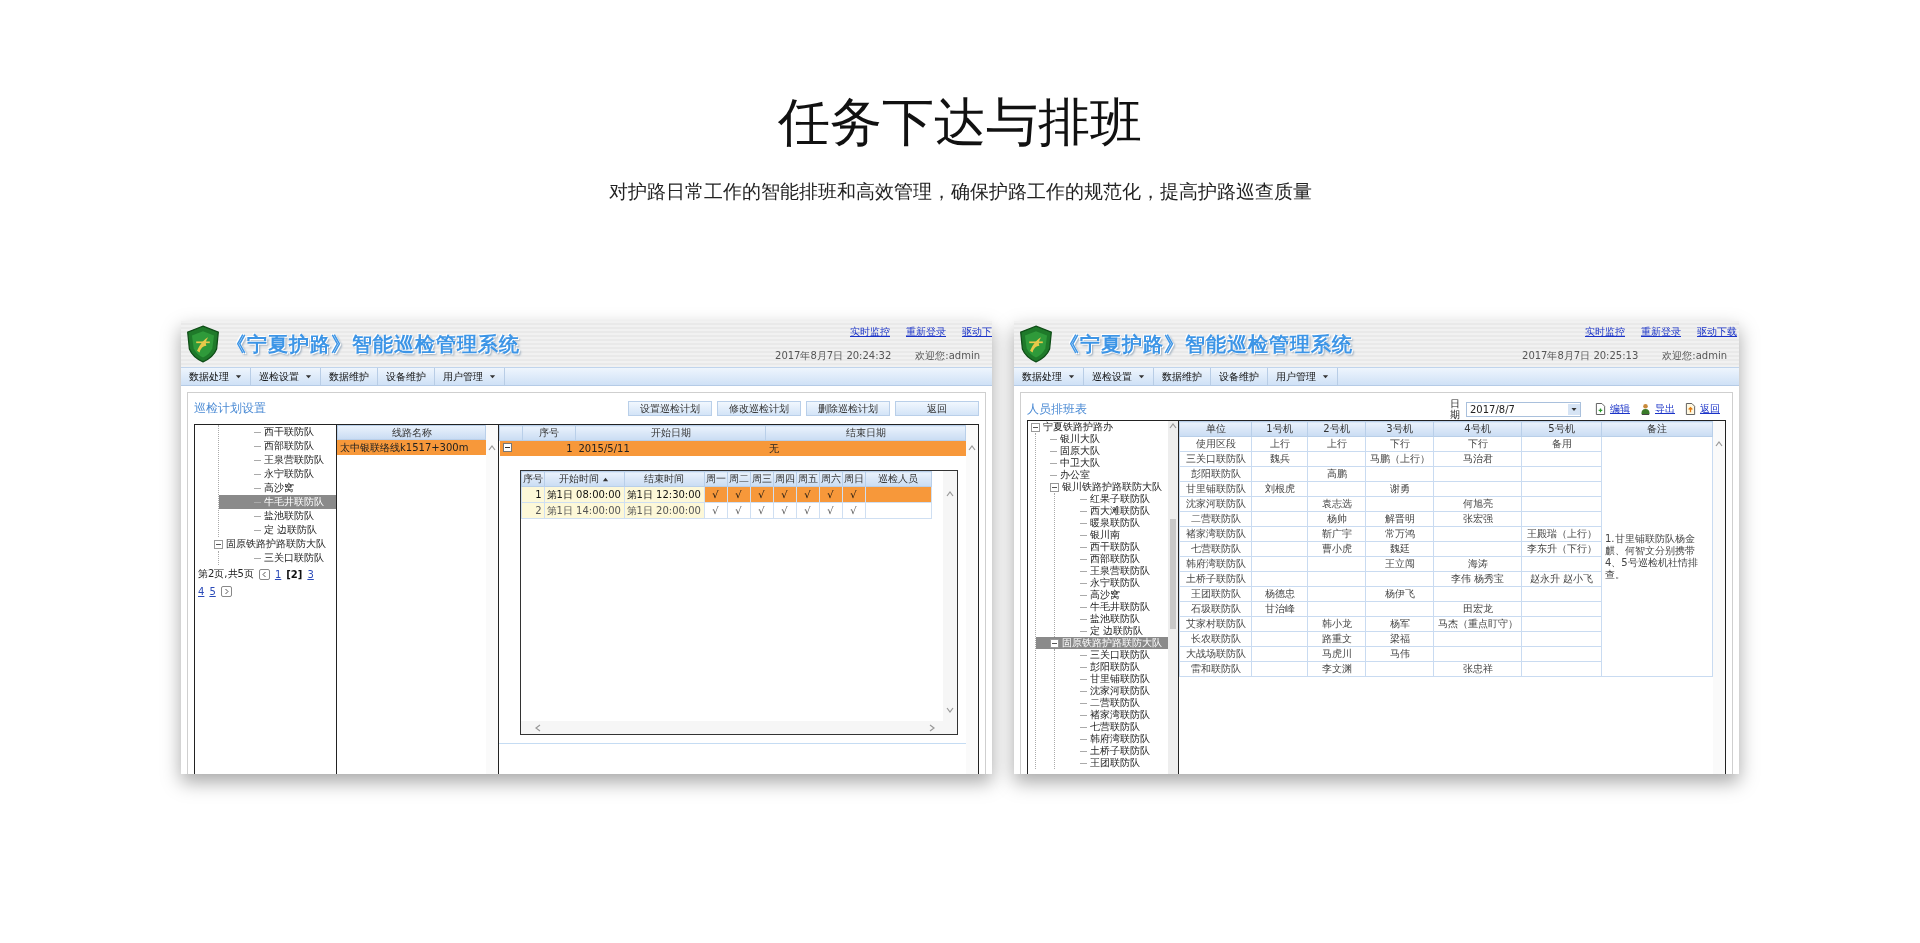 Image resolution: width=1920 pixels, height=943 pixels. What do you see at coordinates (1102, 439) in the screenshot?
I see `tree-item: 银川大队` at bounding box center [1102, 439].